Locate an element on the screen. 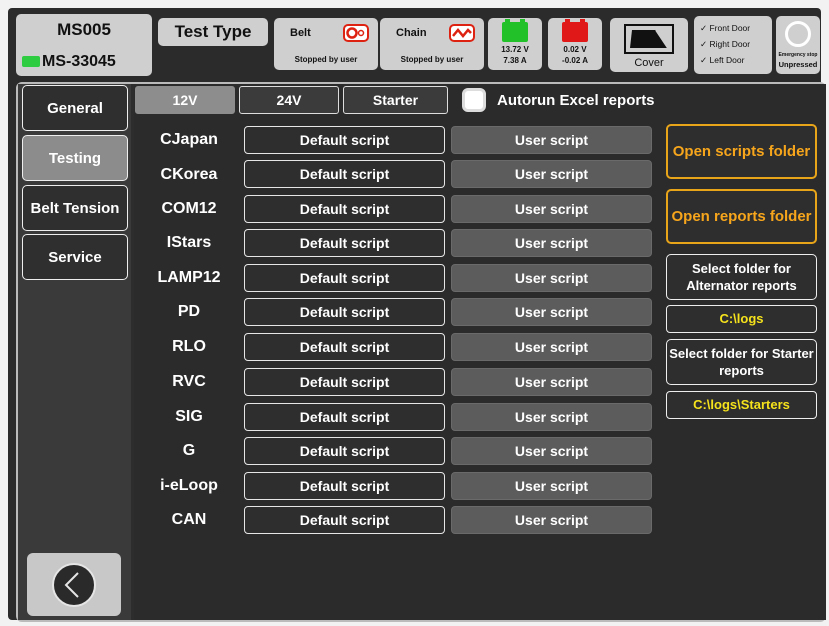  open-reports-folder-button: Open reports folder is located at coordinates (741, 216).